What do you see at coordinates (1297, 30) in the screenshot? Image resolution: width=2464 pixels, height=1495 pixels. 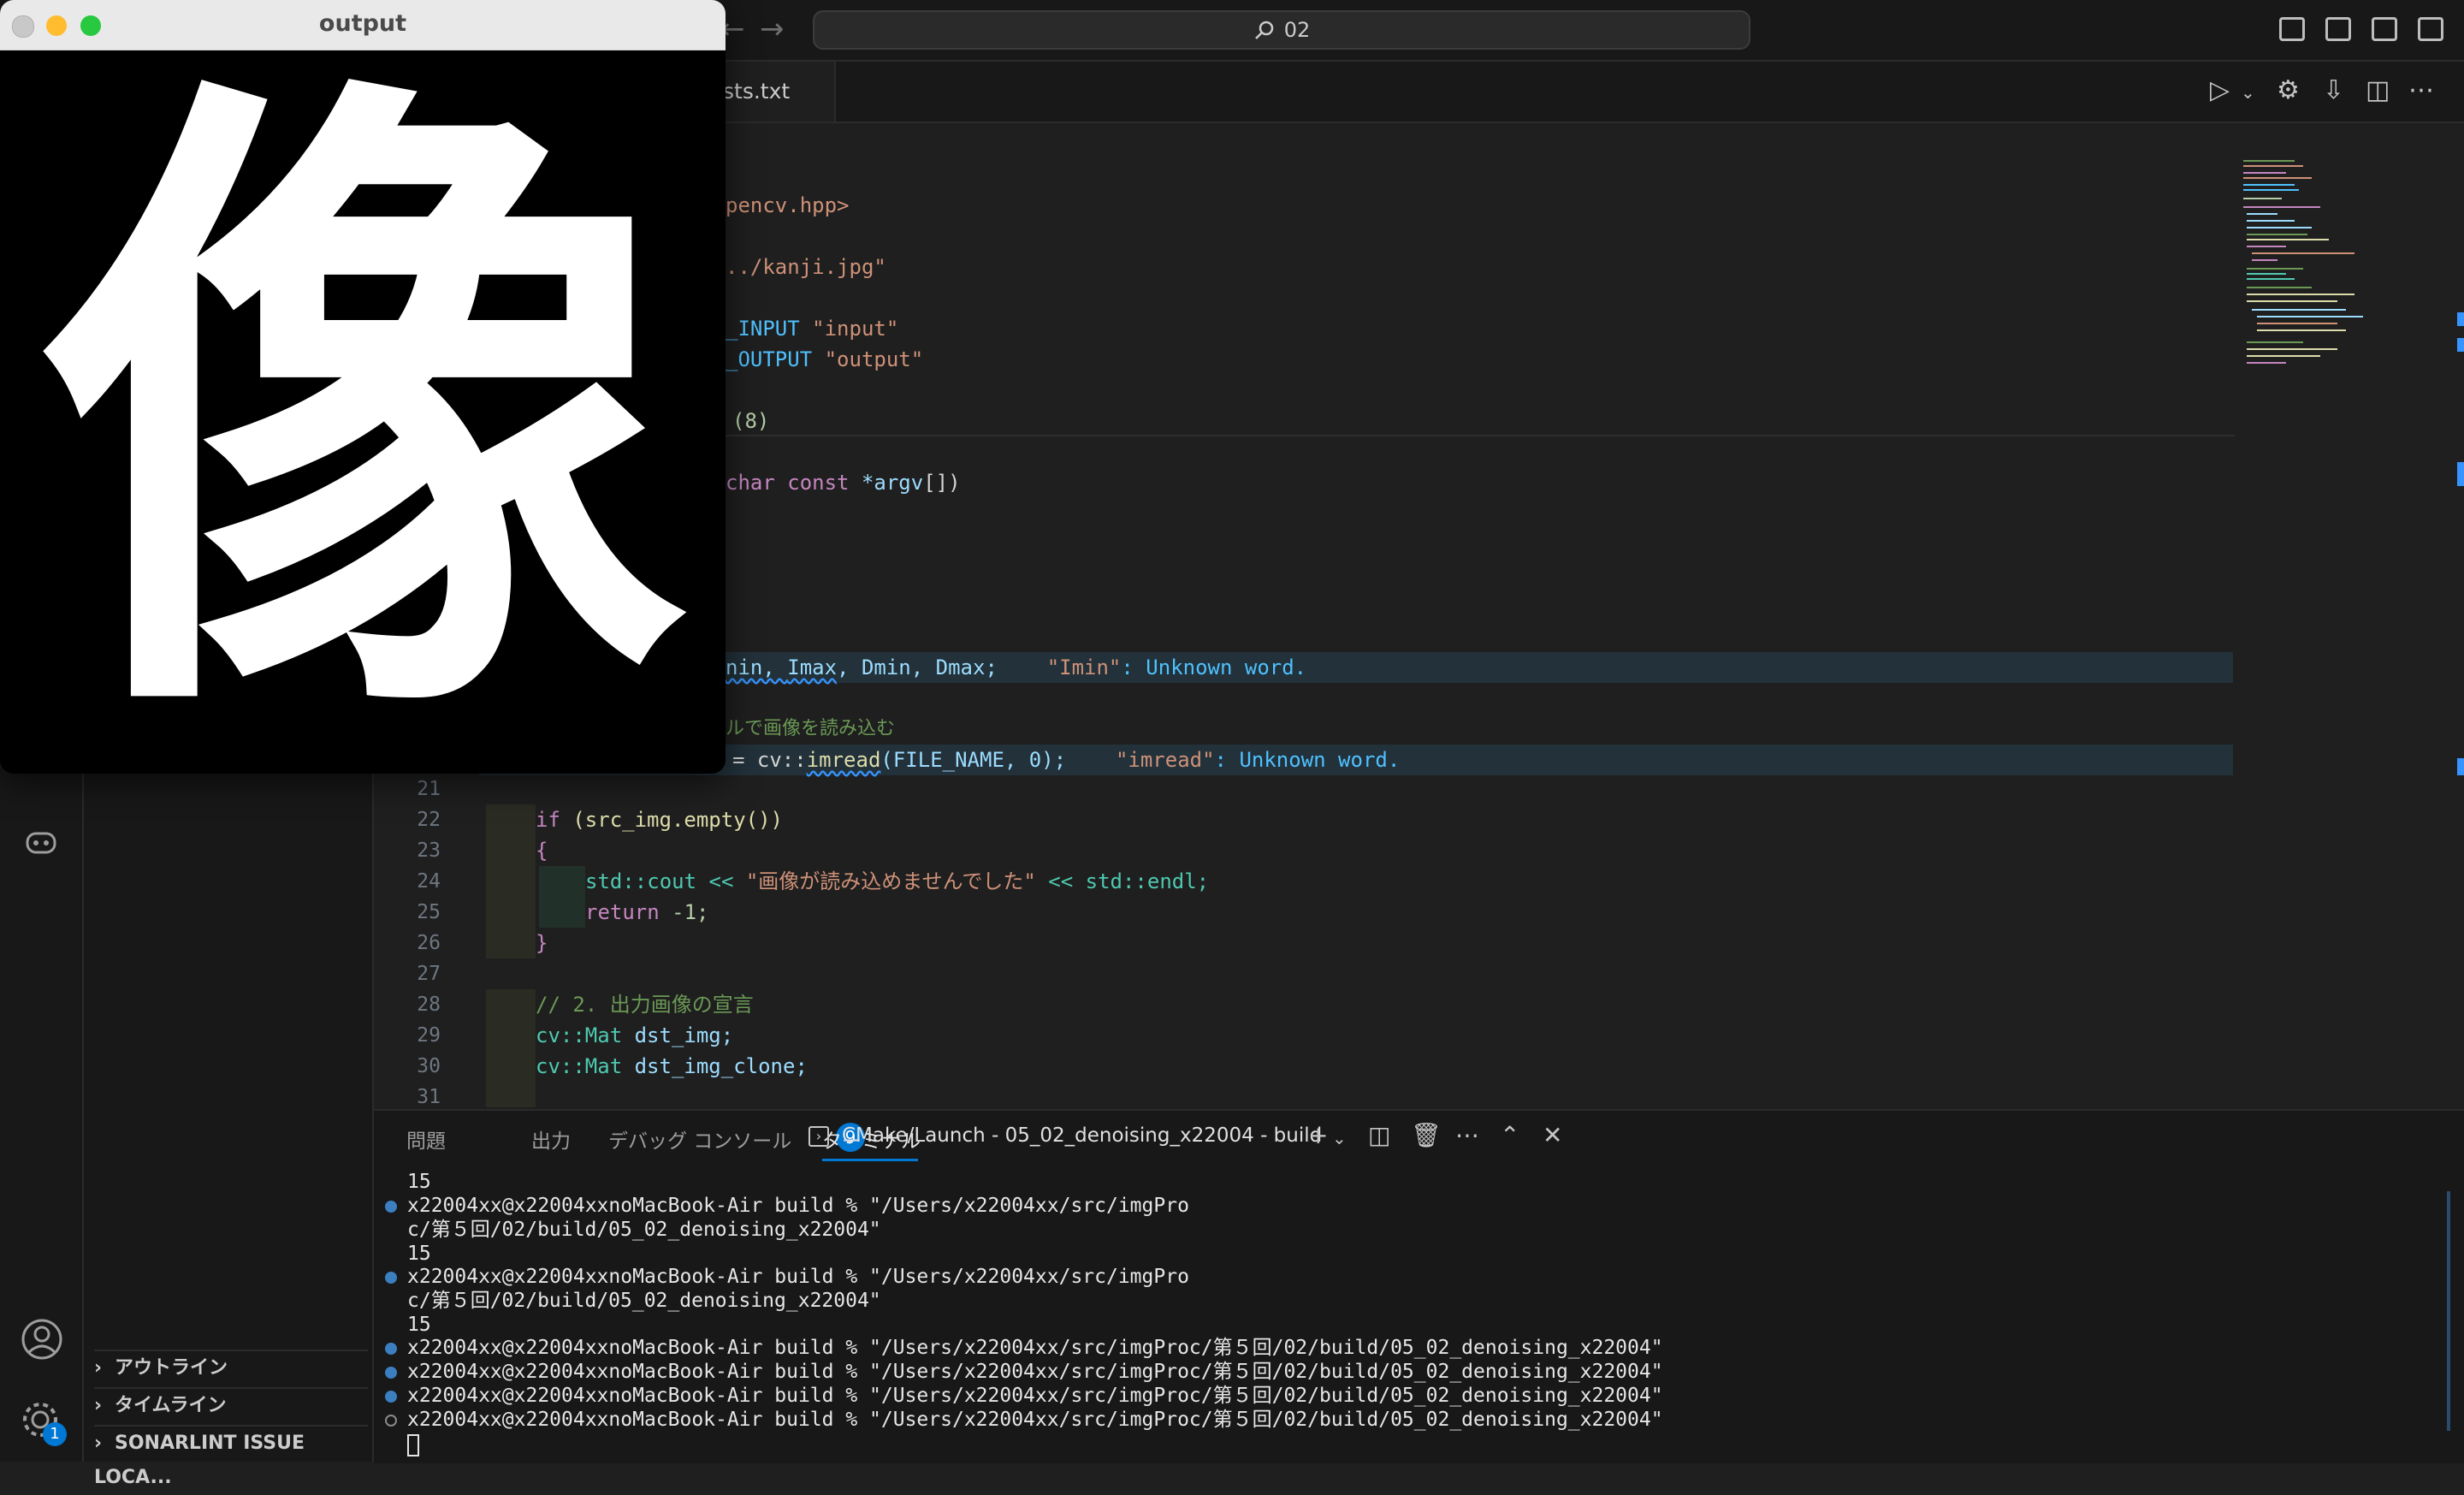 I see `search-text: 02` at bounding box center [1297, 30].